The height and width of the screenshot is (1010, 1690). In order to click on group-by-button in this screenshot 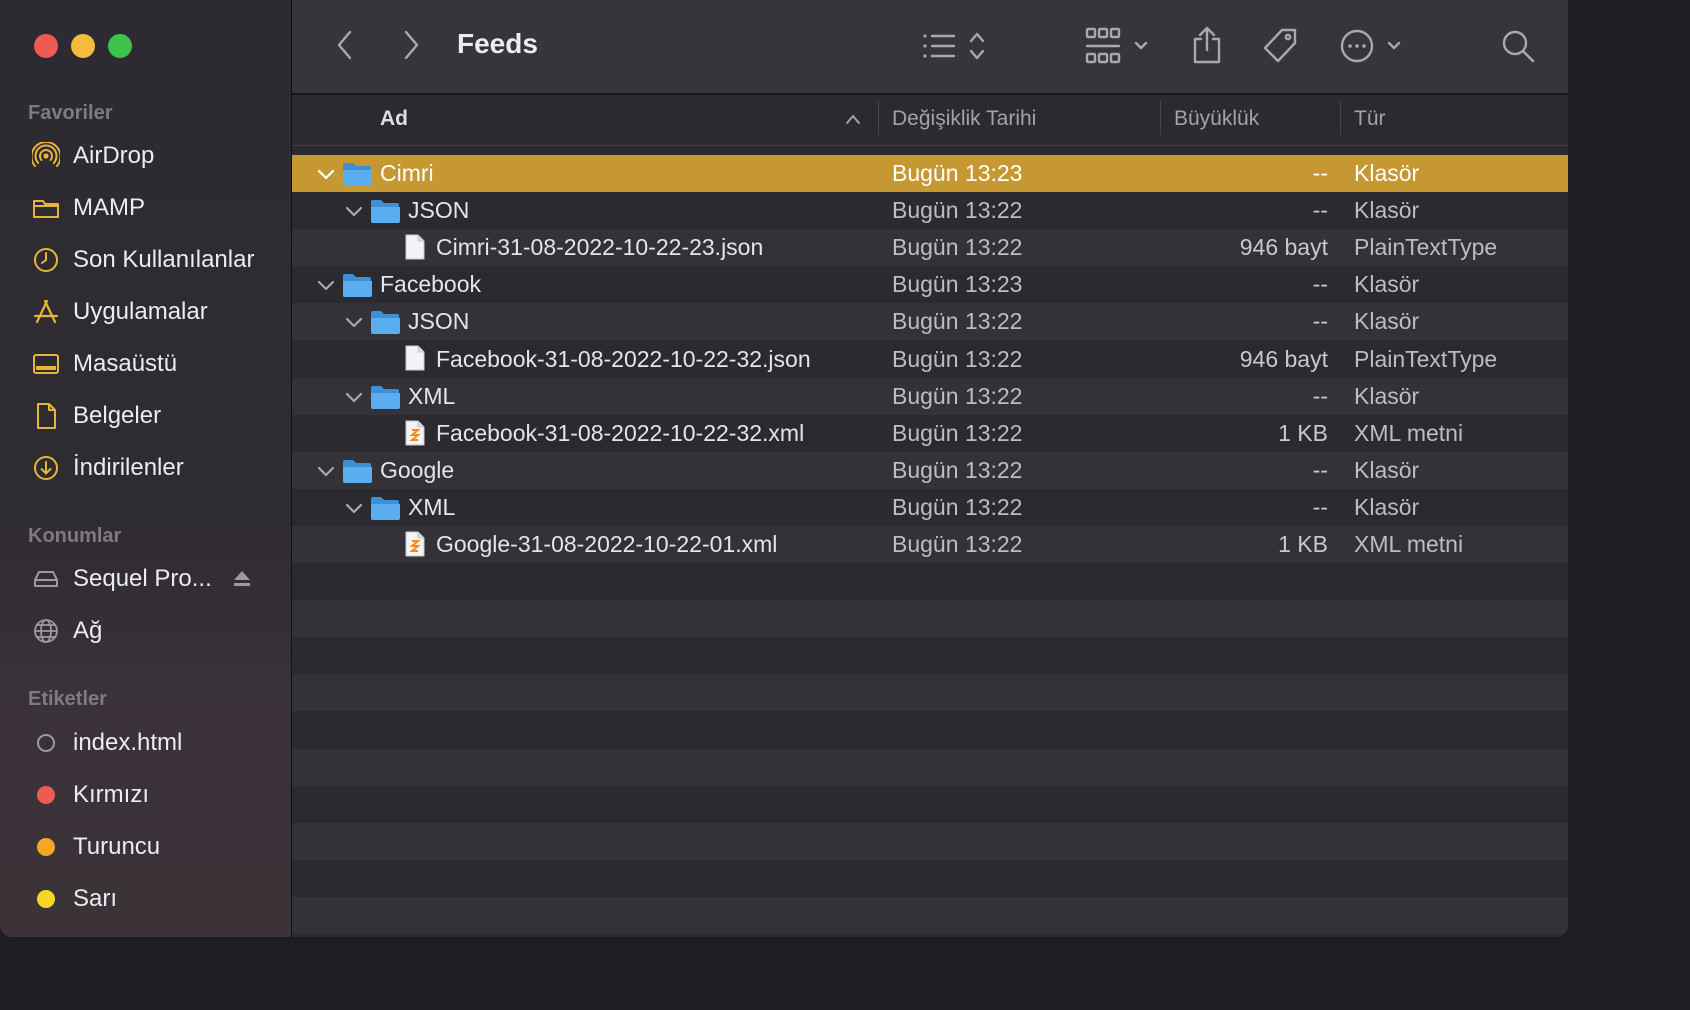, I will do `click(1120, 46)`.